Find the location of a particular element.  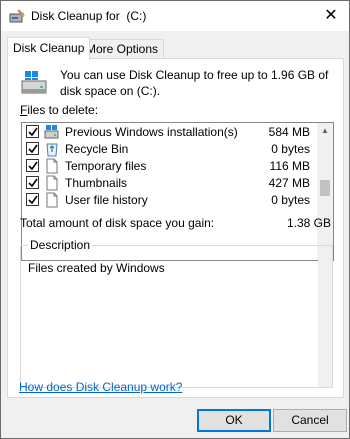

files-label-rest: iles to delete: is located at coordinates (63, 110).